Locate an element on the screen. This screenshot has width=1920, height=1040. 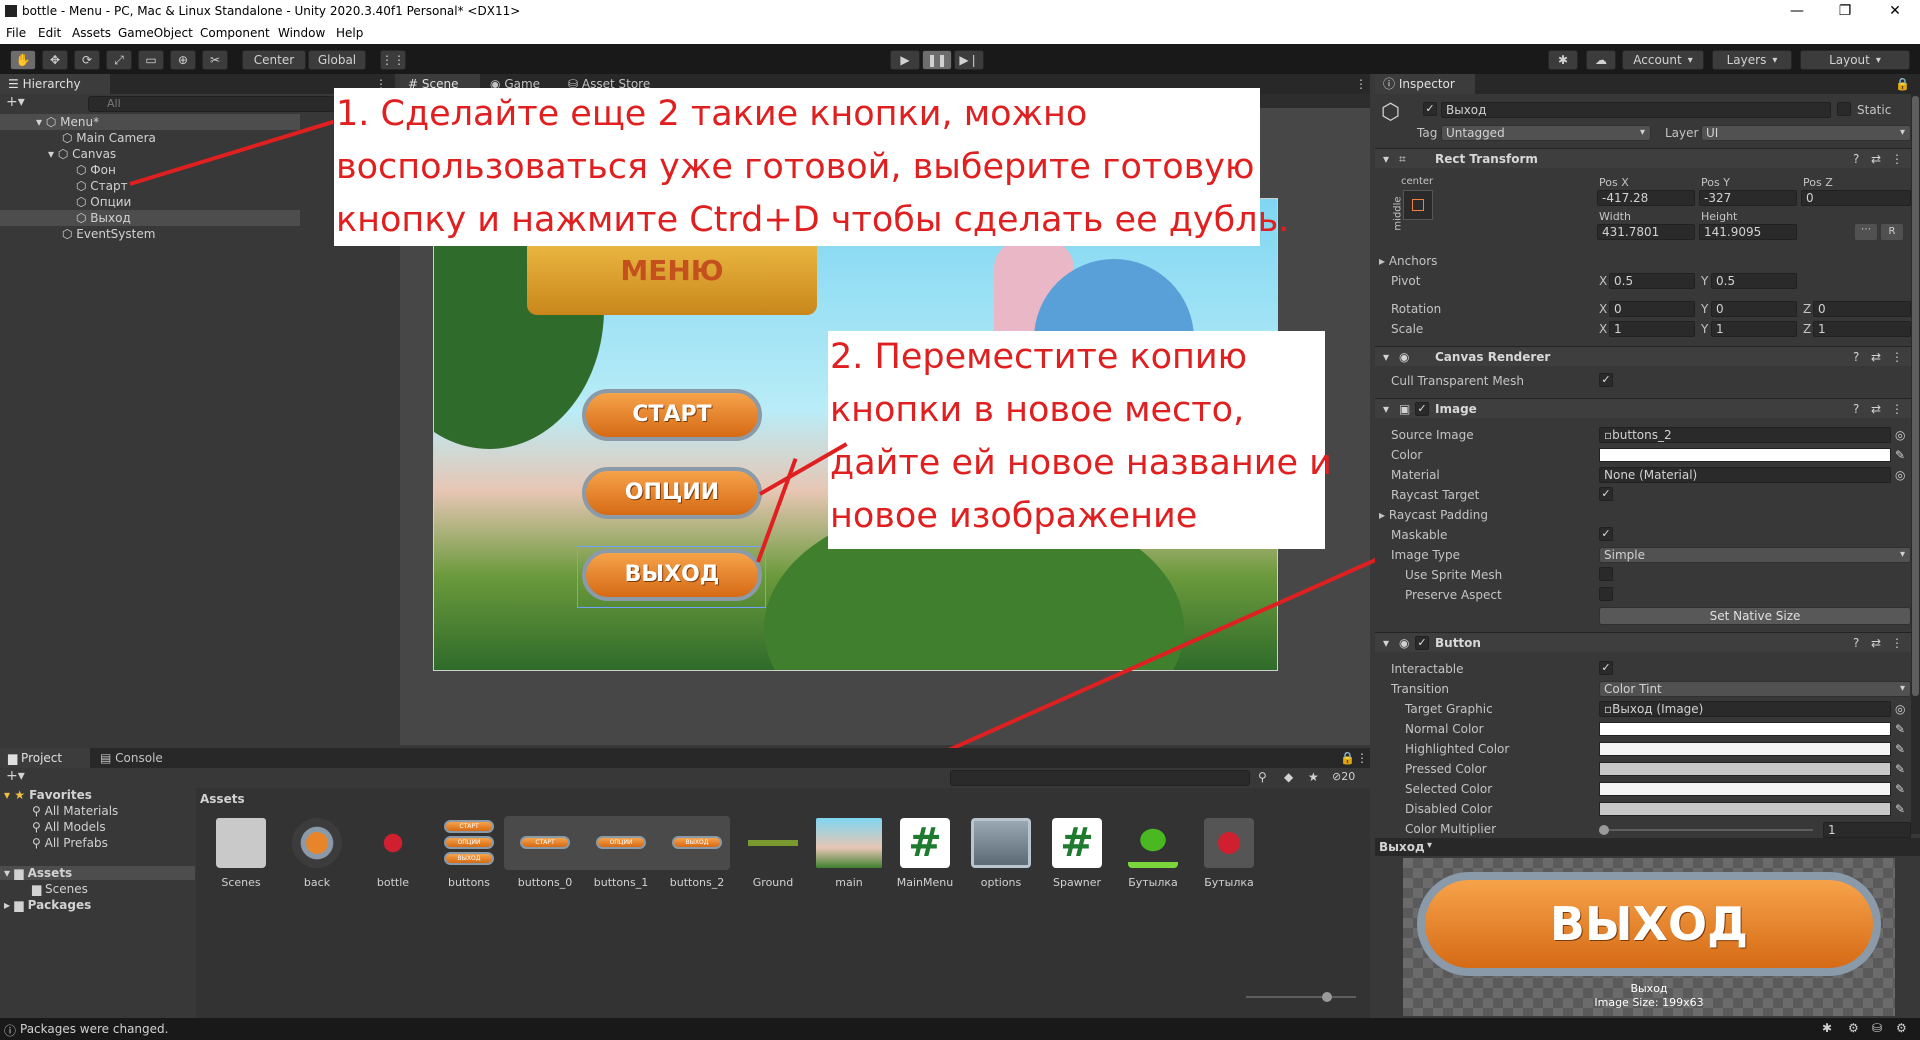
pivot-y-field: 0.5 is located at coordinates (1754, 281).